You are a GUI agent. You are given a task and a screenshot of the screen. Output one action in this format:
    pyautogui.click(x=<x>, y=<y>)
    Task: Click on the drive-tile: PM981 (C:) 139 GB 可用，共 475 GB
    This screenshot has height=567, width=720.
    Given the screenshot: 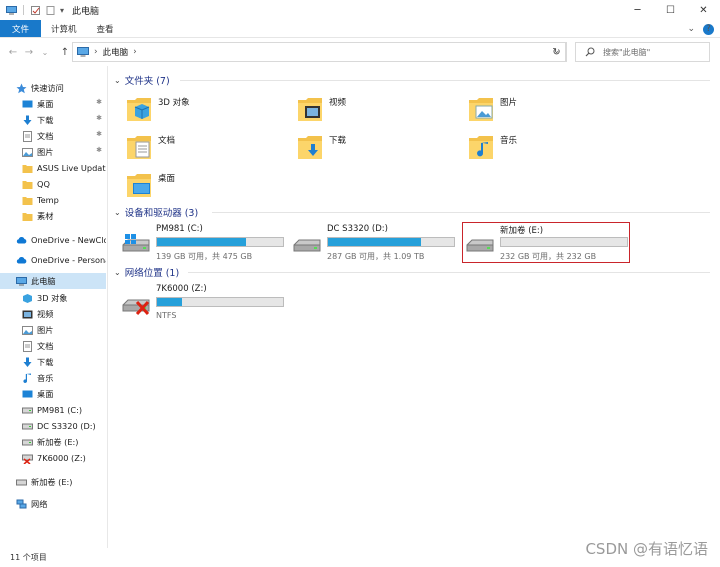 What is the action you would take?
    pyautogui.click(x=205, y=245)
    